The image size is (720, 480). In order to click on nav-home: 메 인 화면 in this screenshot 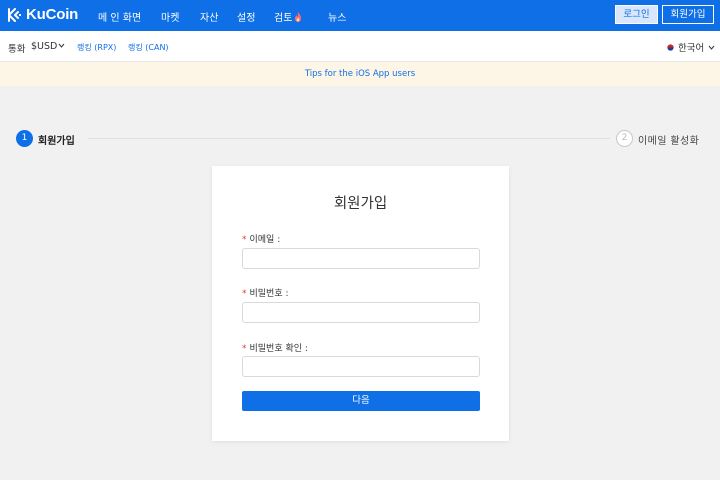, I will do `click(119, 16)`.